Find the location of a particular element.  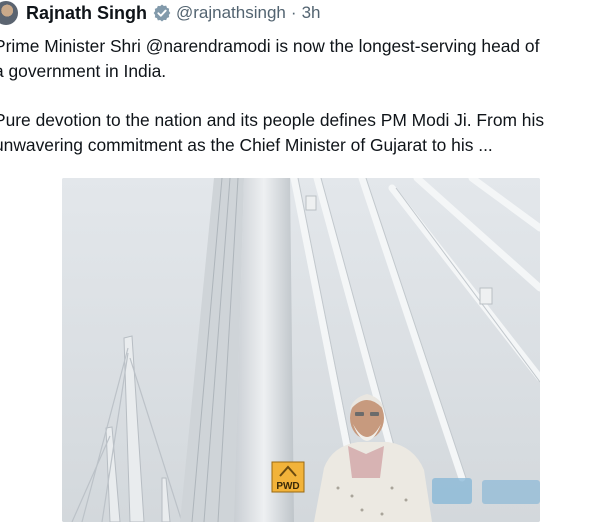

tweet-header: Rajnath Singh @rajnathsingh · 3h is located at coordinates (160, 13).